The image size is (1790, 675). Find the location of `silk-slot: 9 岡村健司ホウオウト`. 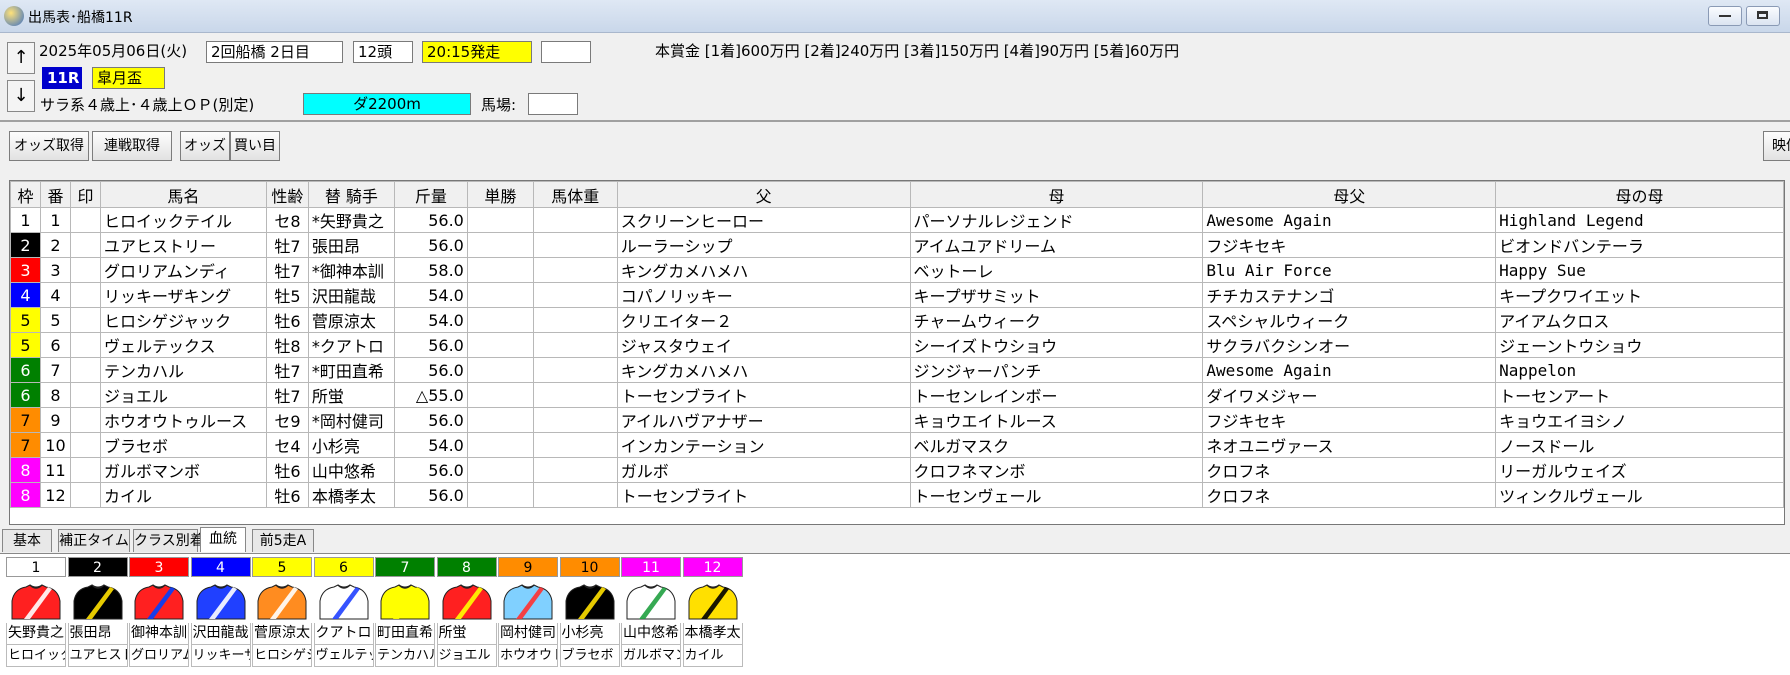

silk-slot: 9 岡村健司ホウオウト is located at coordinates (528, 614).